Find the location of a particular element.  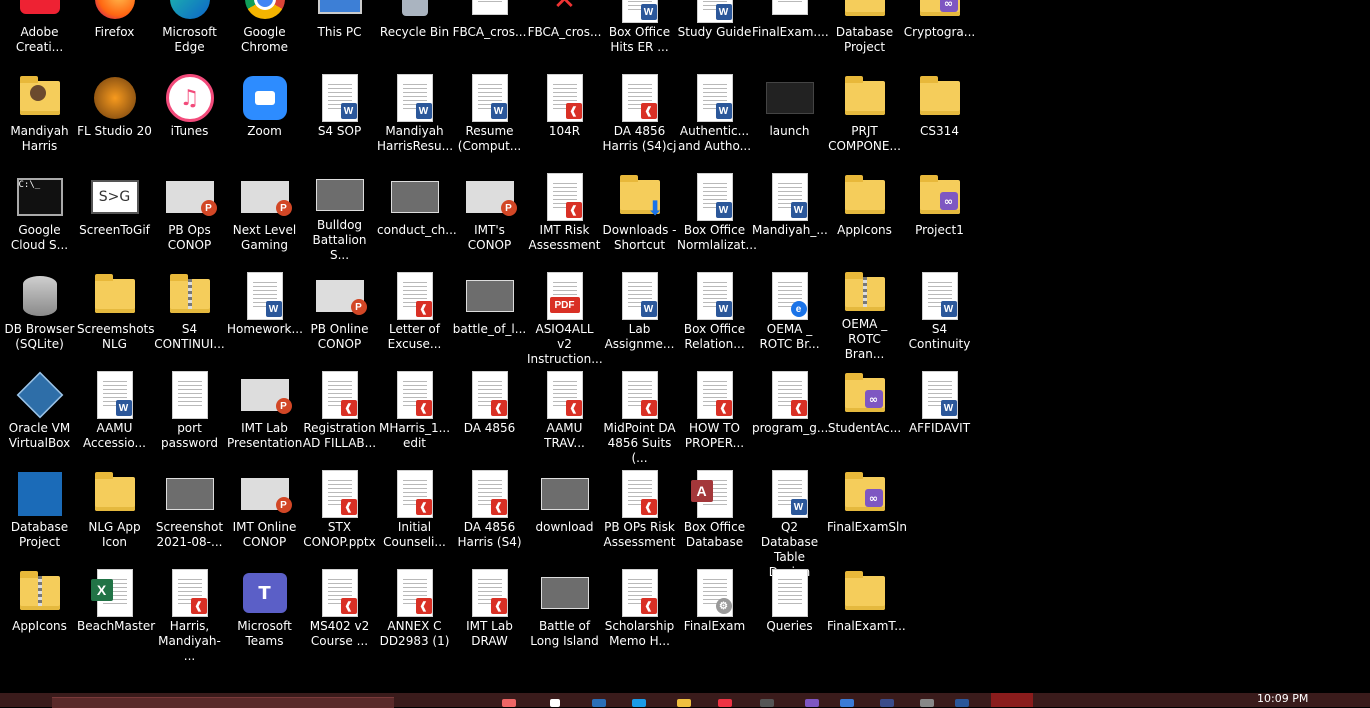

desktop-icon: ❰ DA 4856 Harris (S4) is located at coordinates (489, 515).